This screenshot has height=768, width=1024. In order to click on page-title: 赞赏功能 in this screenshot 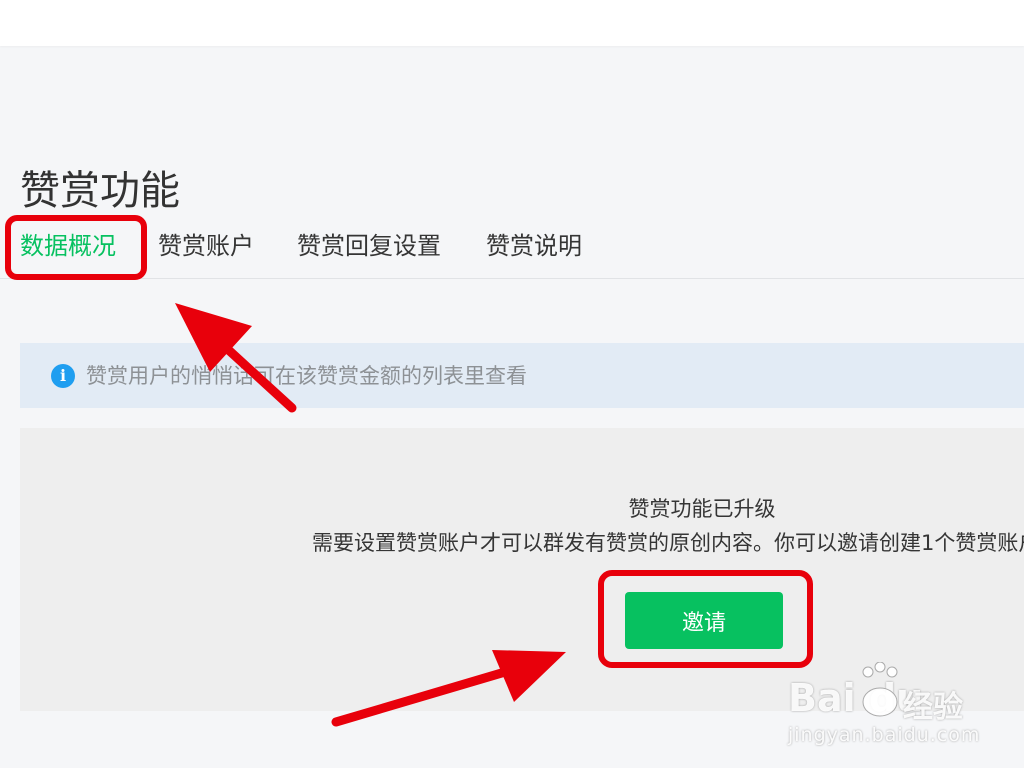, I will do `click(100, 190)`.